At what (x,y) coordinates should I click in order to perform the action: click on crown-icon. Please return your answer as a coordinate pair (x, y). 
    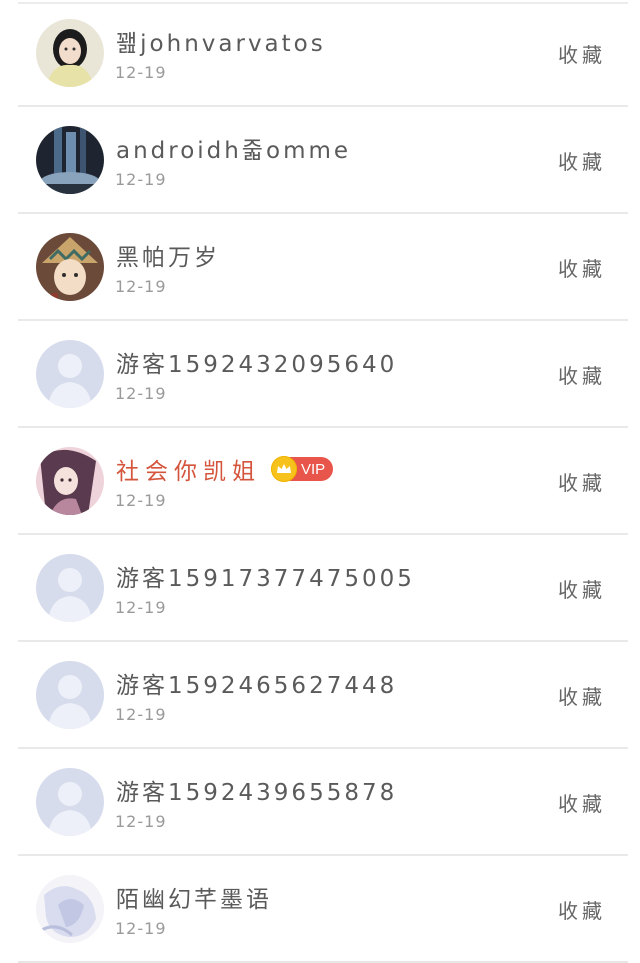
    Looking at the image, I should click on (284, 469).